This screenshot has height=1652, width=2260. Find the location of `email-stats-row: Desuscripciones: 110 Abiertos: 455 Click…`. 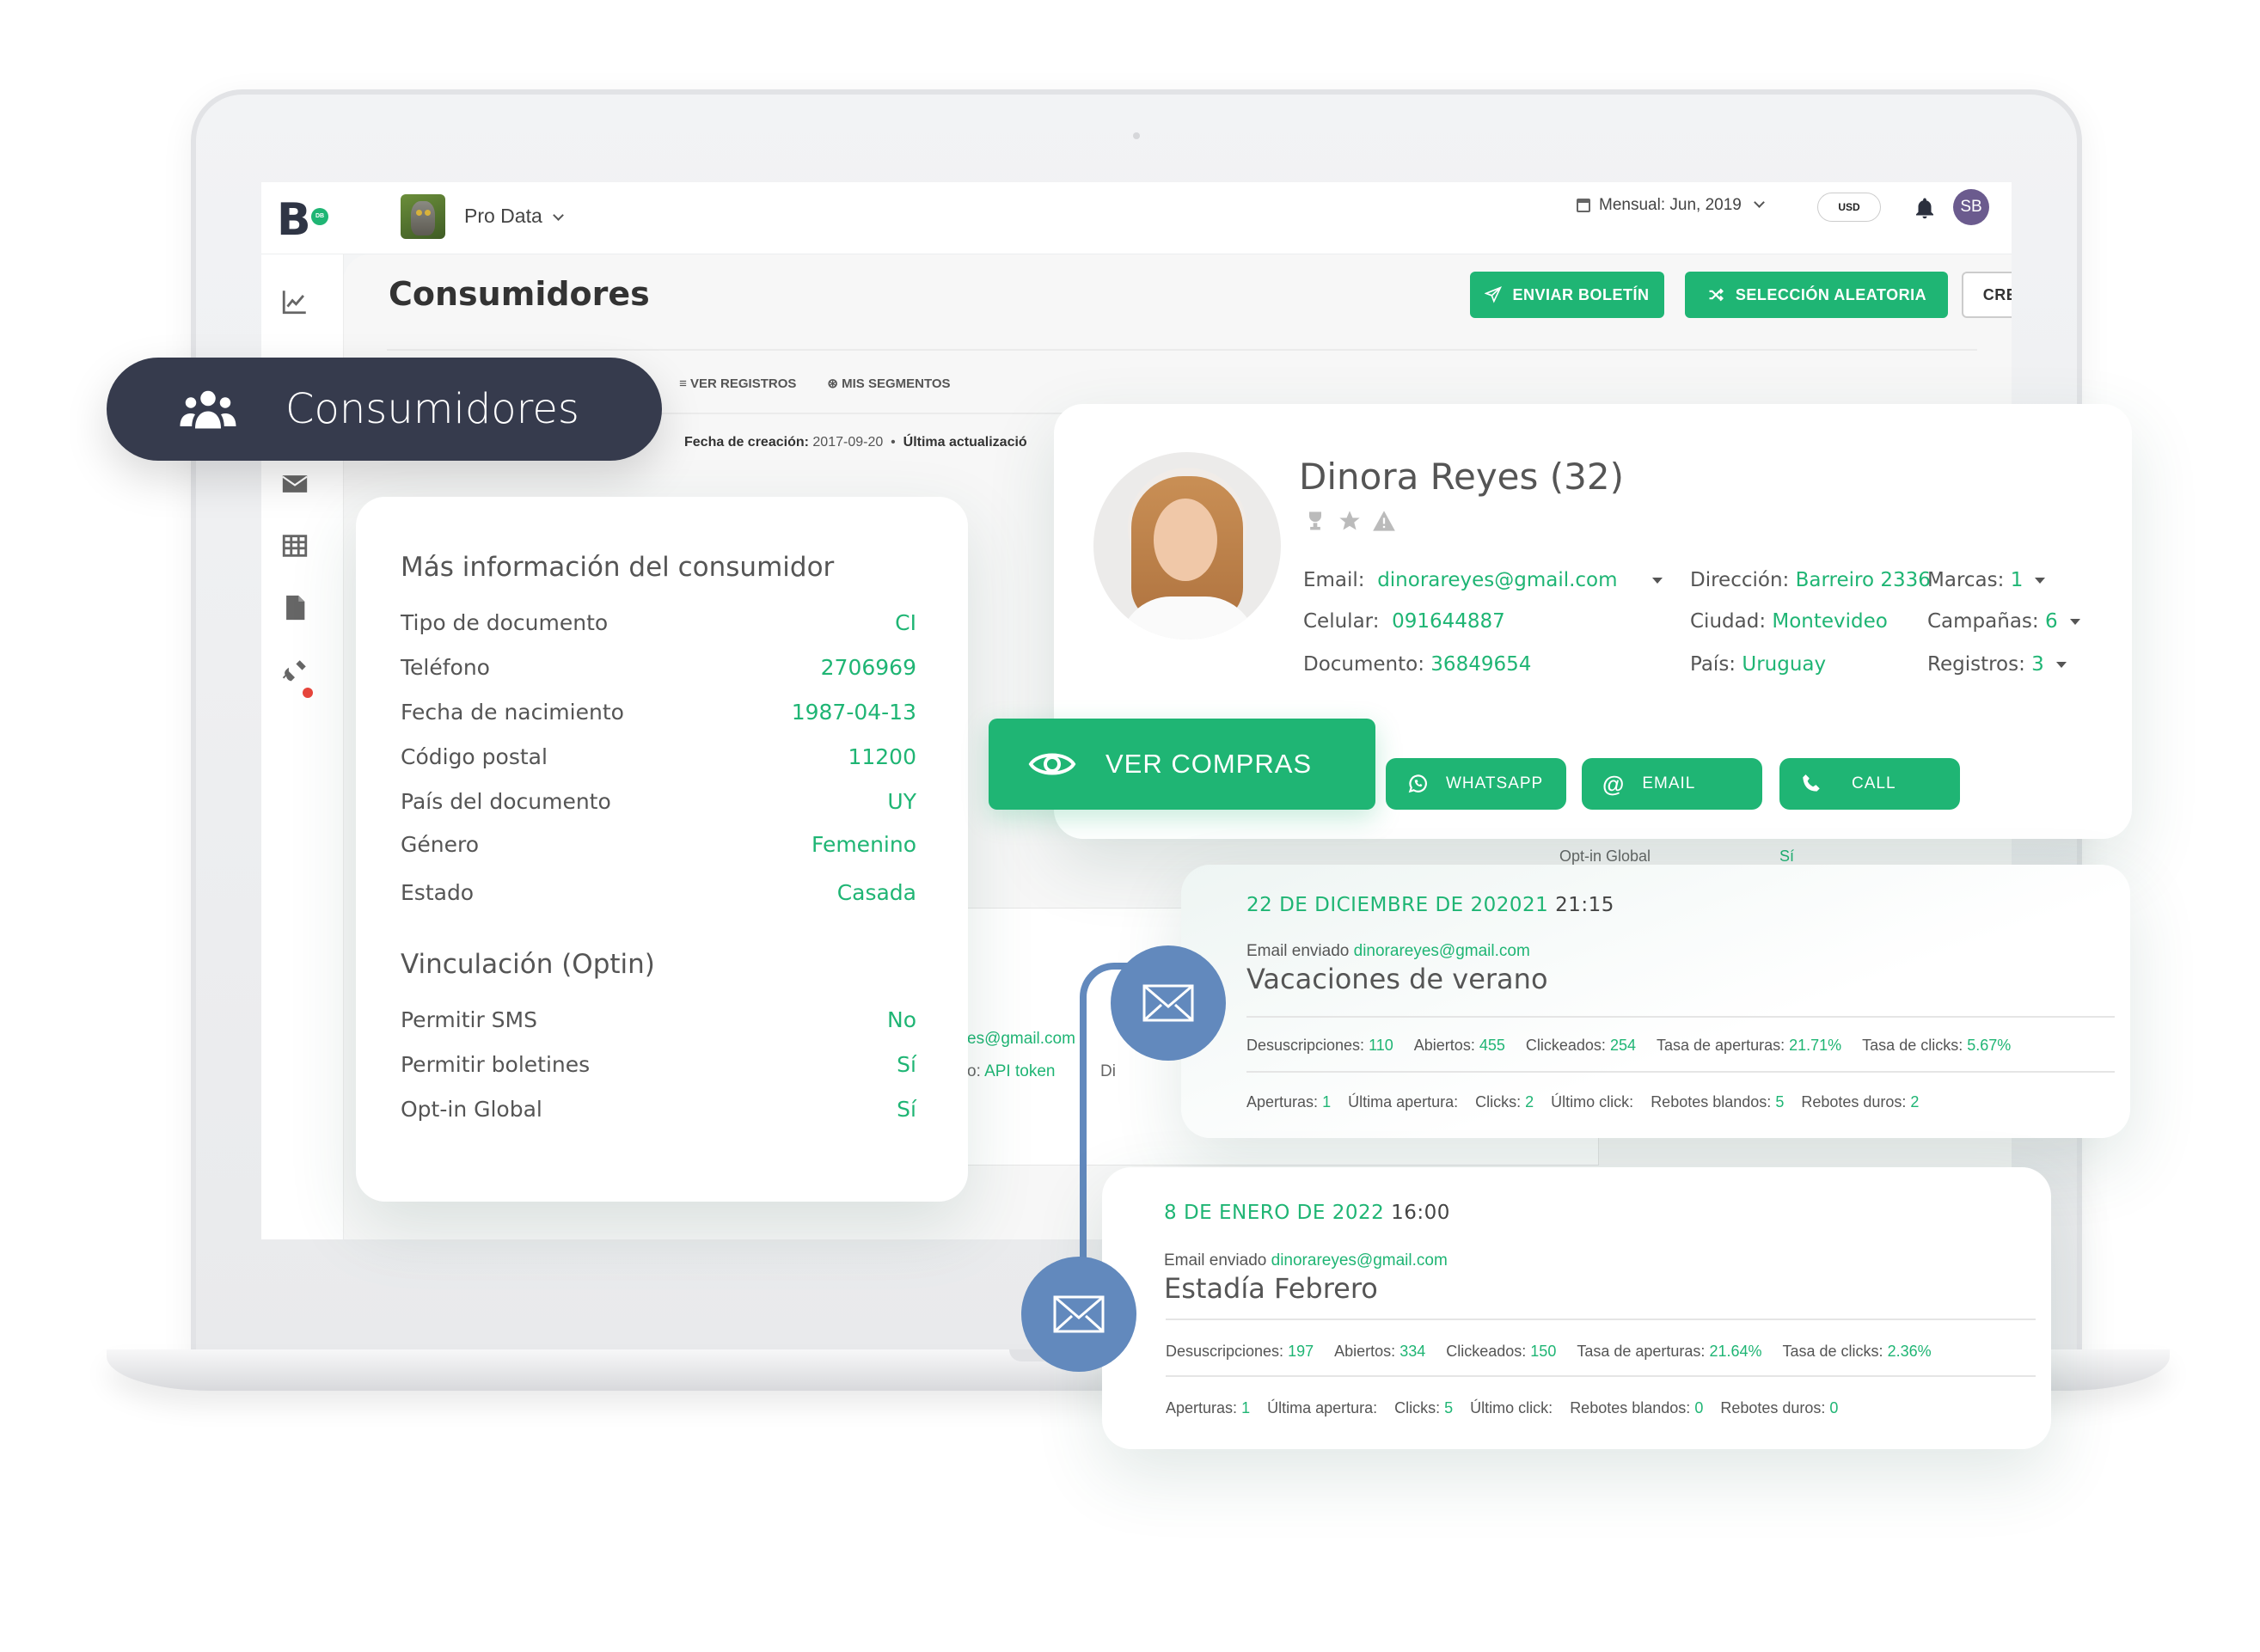

email-stats-row: Desuscripciones: 110 Abiertos: 455 Click… is located at coordinates (1629, 1045).